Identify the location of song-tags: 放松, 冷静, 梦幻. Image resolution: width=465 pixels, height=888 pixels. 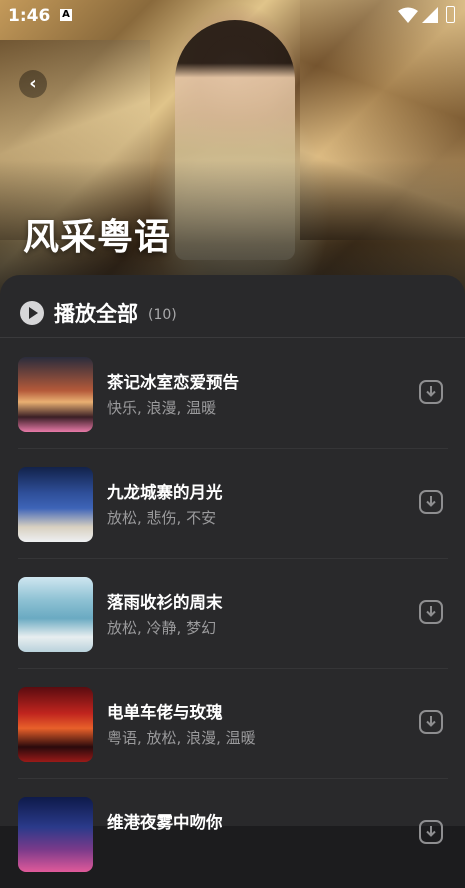
(162, 628).